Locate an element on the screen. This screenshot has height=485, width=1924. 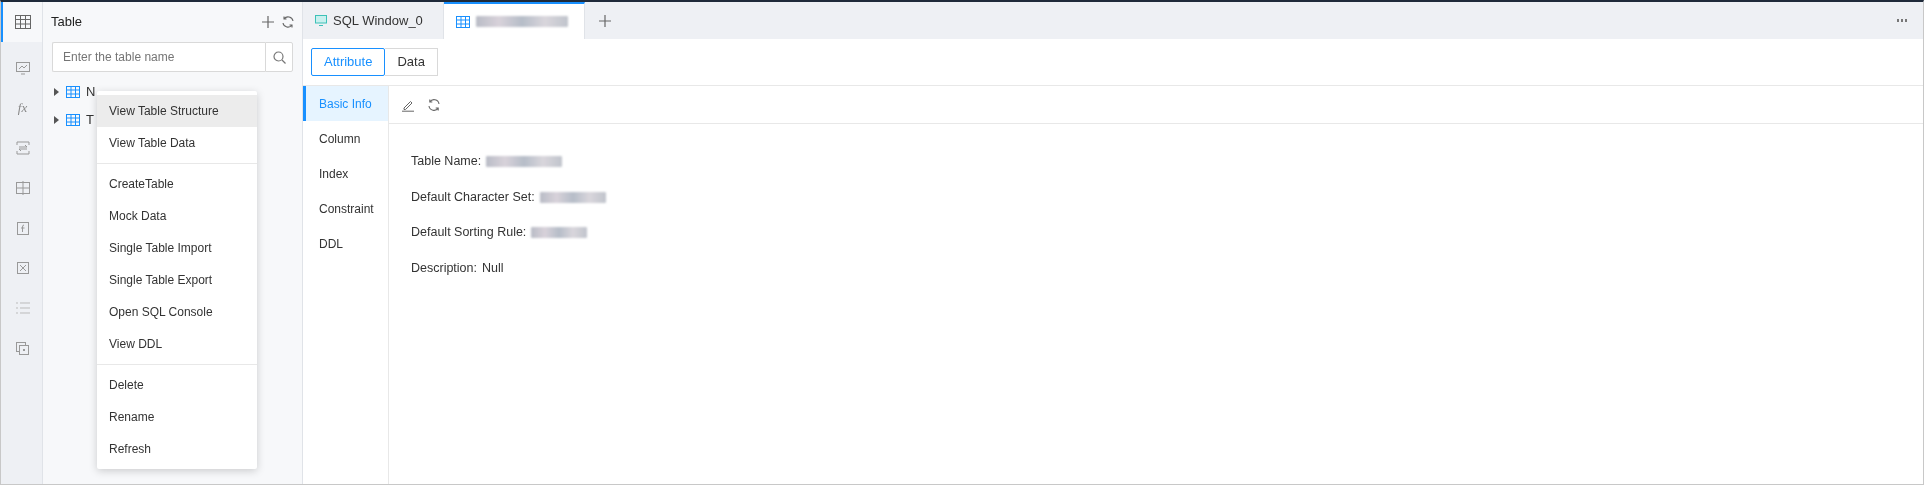
sidebar-button is located at coordinates (21, 22).